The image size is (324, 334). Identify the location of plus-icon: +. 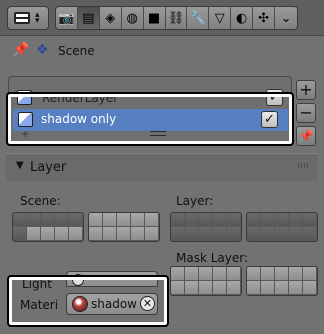
(306, 89).